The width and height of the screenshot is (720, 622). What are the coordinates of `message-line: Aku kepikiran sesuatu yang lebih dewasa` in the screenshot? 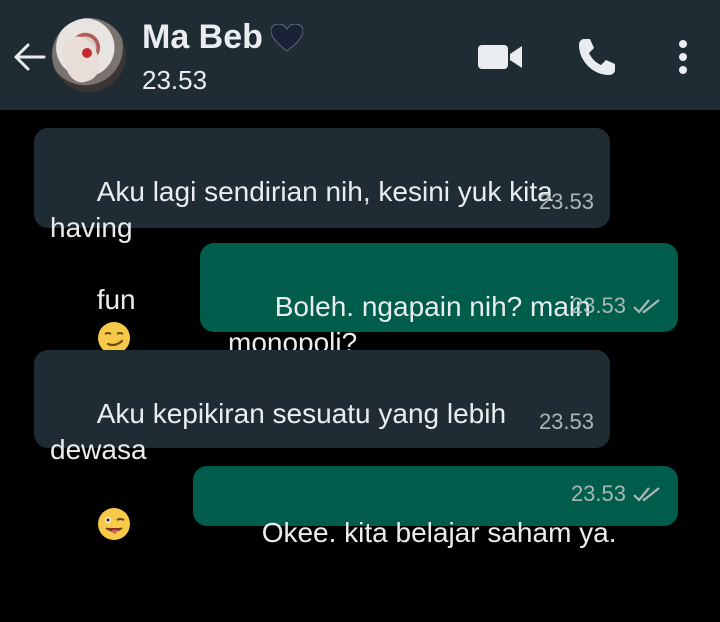 It's located at (282, 431).